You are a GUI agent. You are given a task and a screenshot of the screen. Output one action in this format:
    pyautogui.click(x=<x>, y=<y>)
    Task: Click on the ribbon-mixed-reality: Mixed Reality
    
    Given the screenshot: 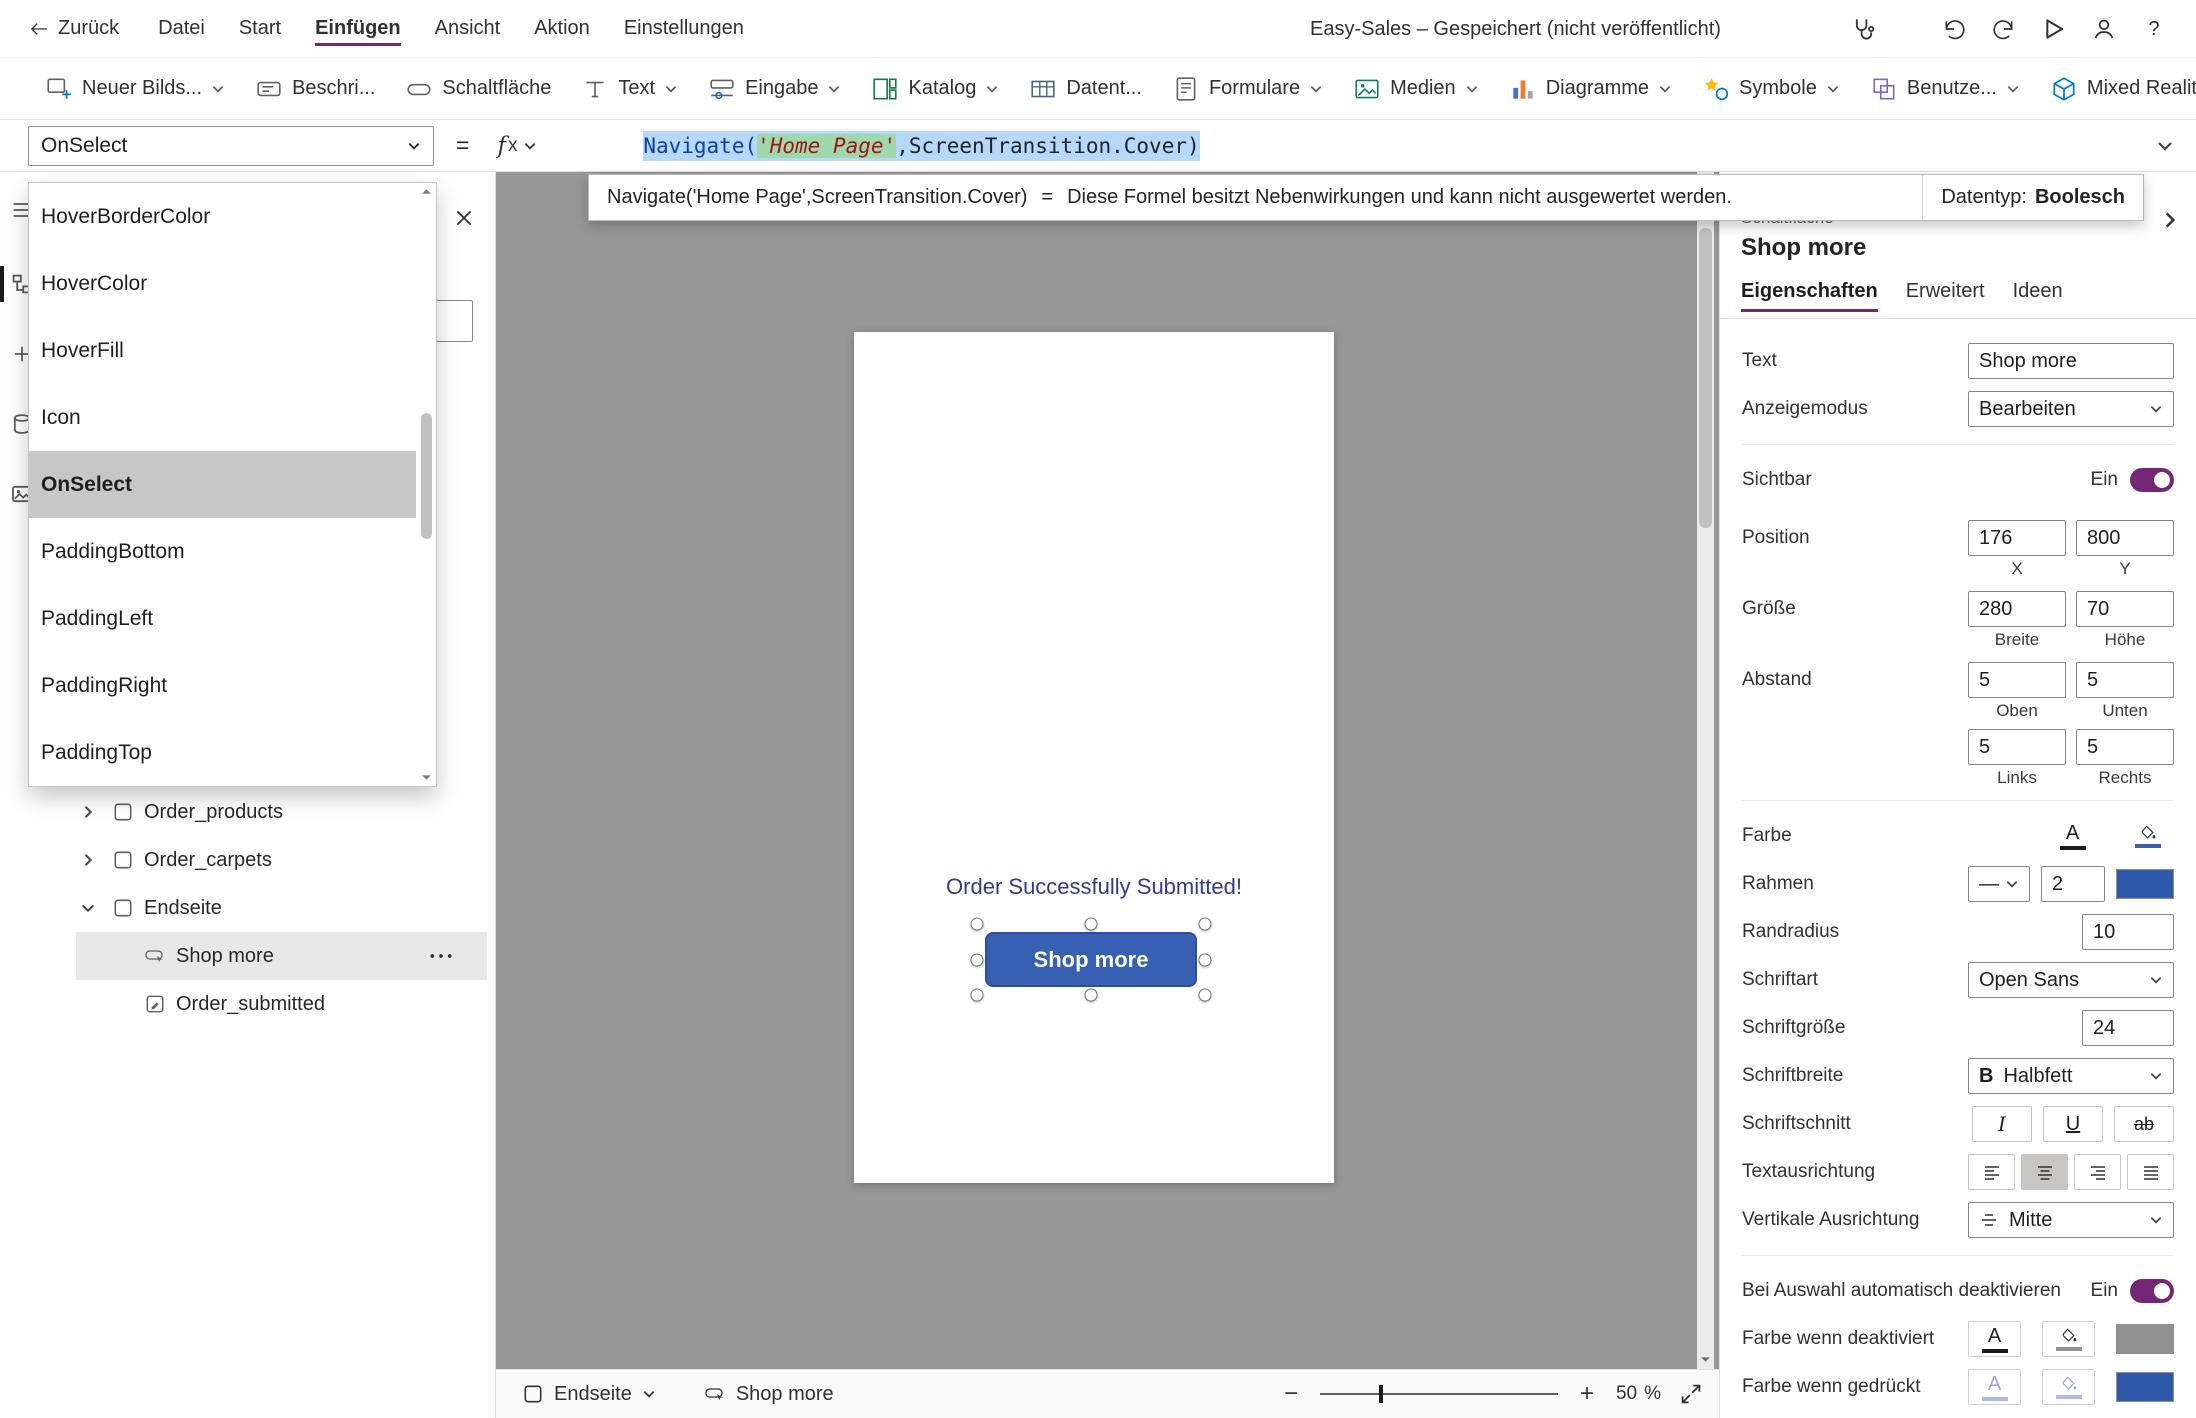 What is the action you would take?
    pyautogui.click(x=2115, y=89)
    